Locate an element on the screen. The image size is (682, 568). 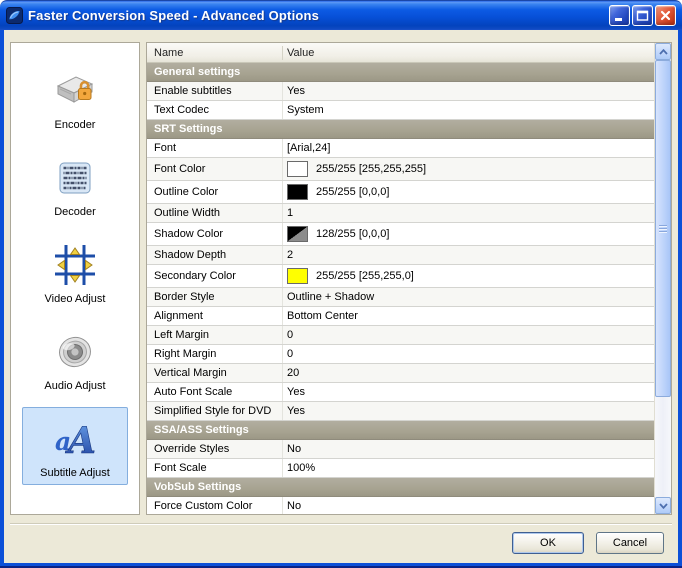
sidebar-item-subtitle-adjust: a A Subtitle Adjust is located at coordinates (75, 446).